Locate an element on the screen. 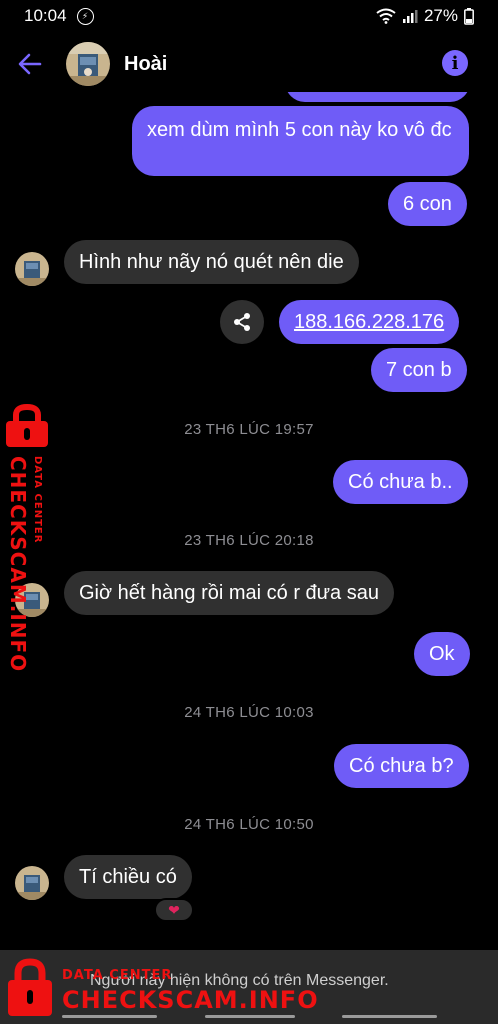 The height and width of the screenshot is (1024, 498). share-icon is located at coordinates (242, 322).